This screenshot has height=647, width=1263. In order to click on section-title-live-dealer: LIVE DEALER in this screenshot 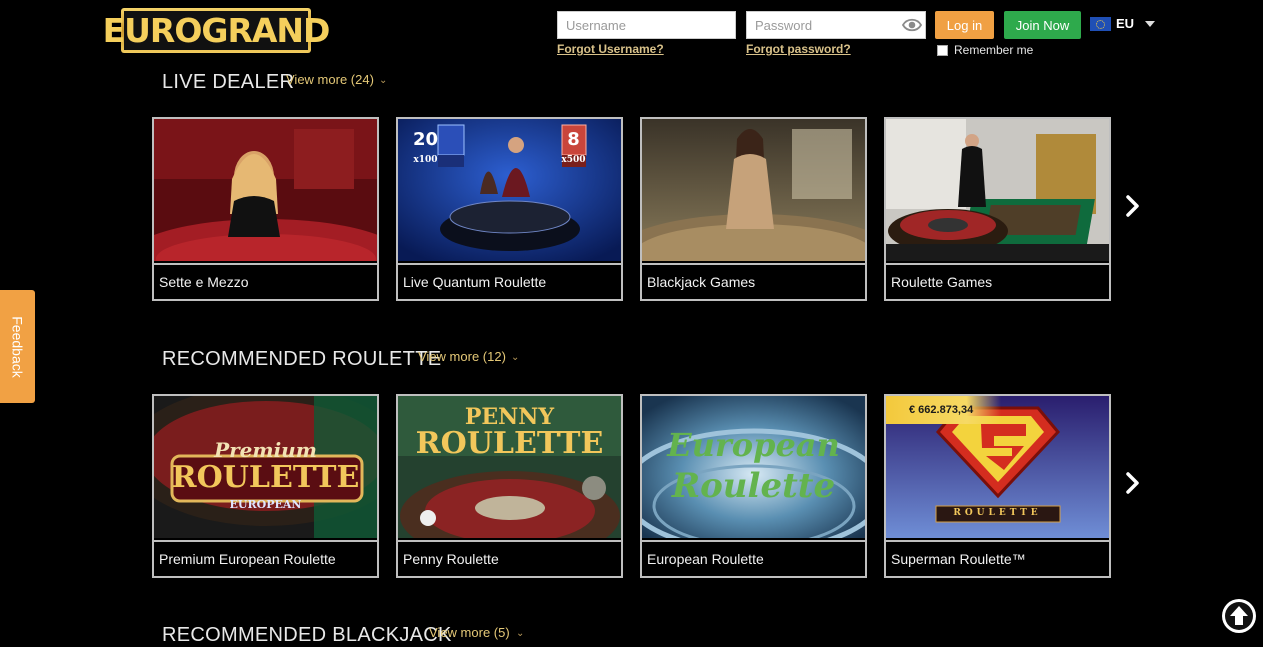, I will do `click(228, 82)`.